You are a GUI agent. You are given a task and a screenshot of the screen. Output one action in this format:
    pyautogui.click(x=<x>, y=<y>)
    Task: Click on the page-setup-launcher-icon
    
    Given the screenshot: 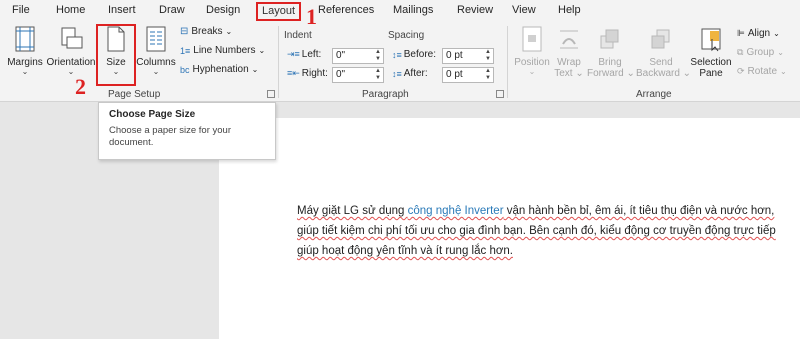 What is the action you would take?
    pyautogui.click(x=271, y=94)
    